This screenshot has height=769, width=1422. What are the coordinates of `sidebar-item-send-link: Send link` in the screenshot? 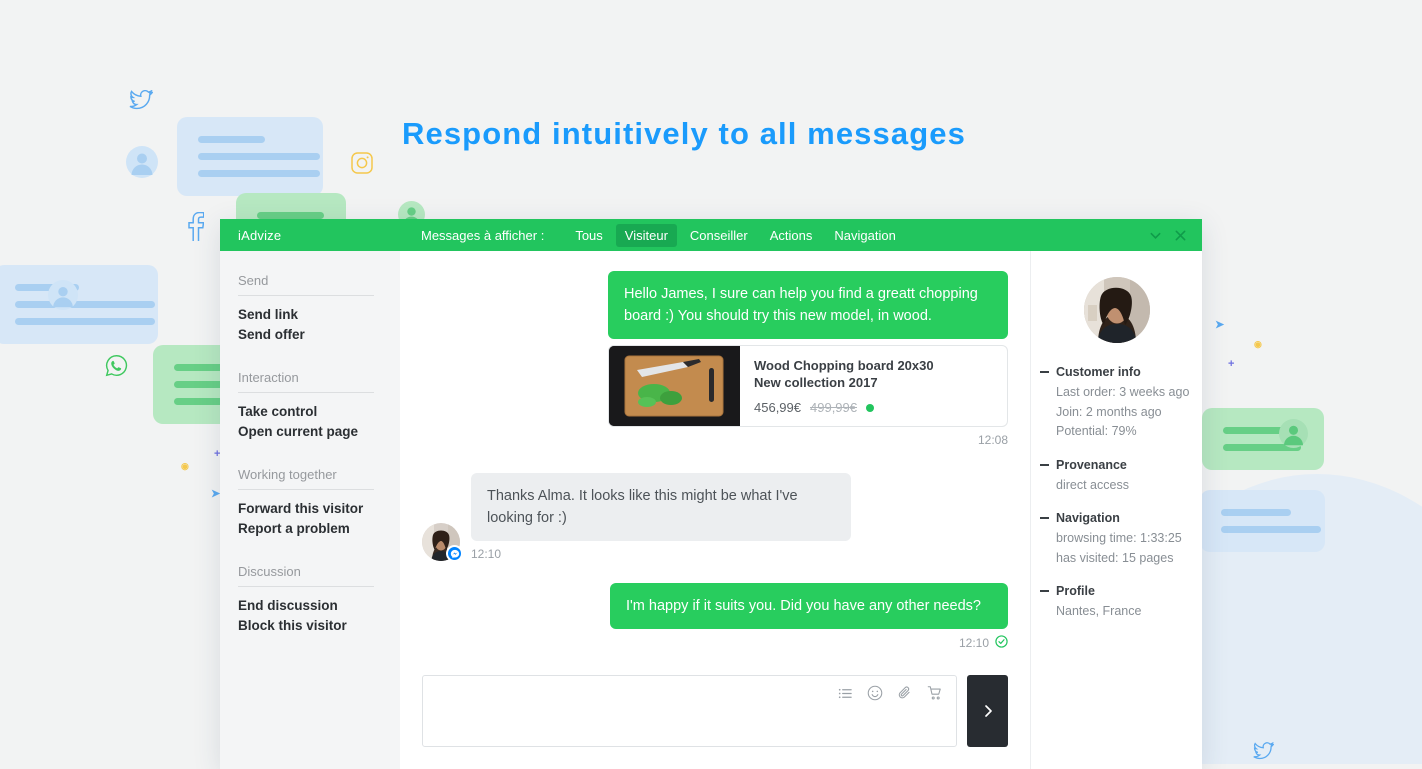 It's located at (319, 315).